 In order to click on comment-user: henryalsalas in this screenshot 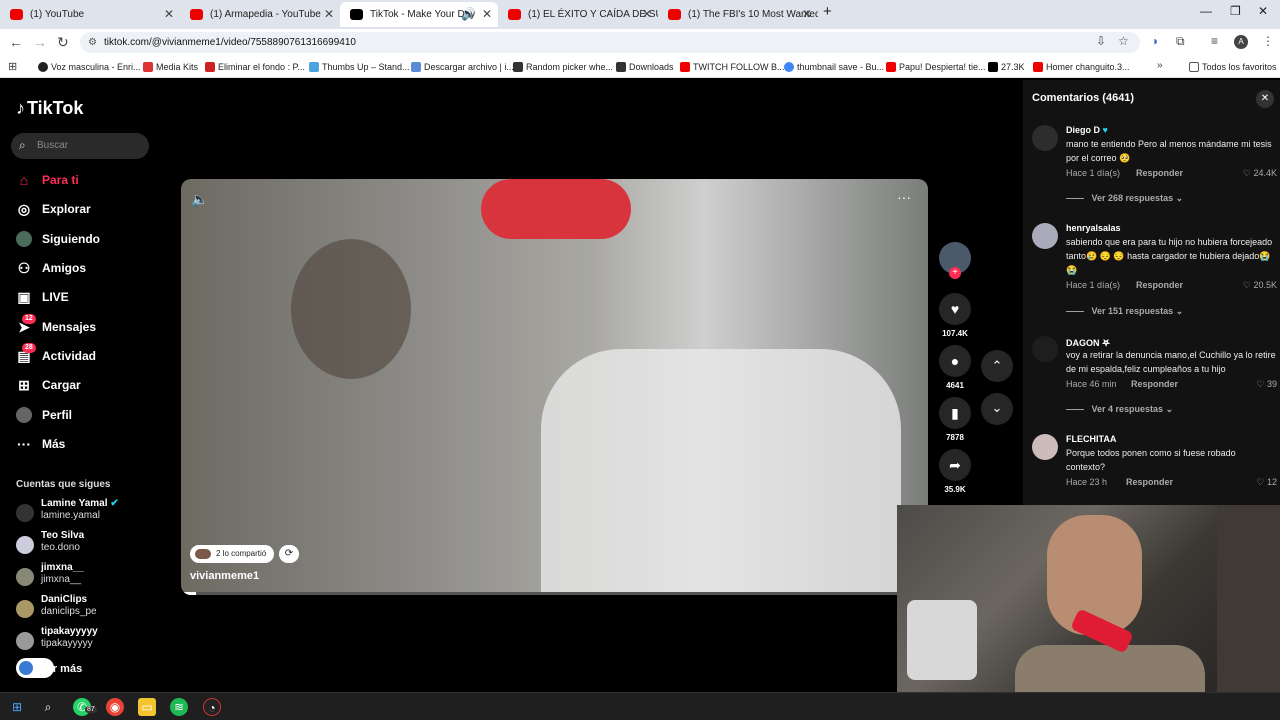, I will do `click(1093, 228)`.